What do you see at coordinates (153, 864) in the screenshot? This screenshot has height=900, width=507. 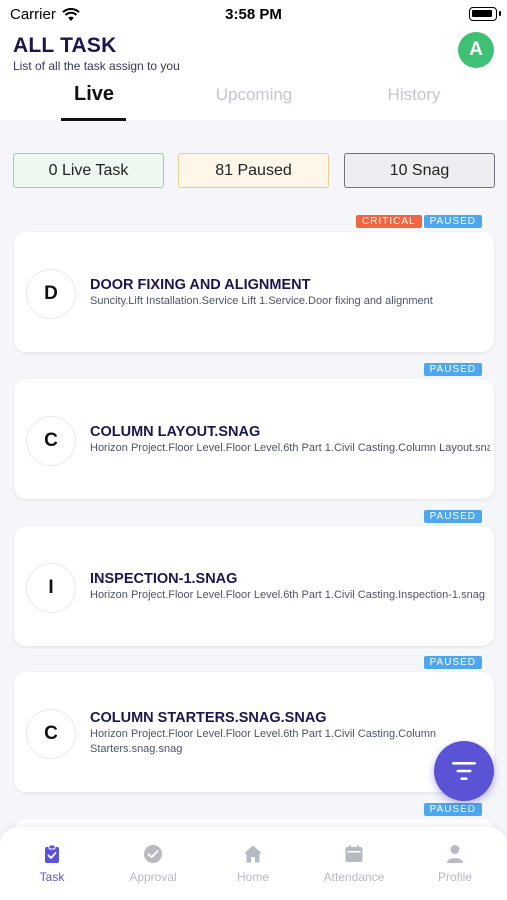 I see `nav-approval: Approval` at bounding box center [153, 864].